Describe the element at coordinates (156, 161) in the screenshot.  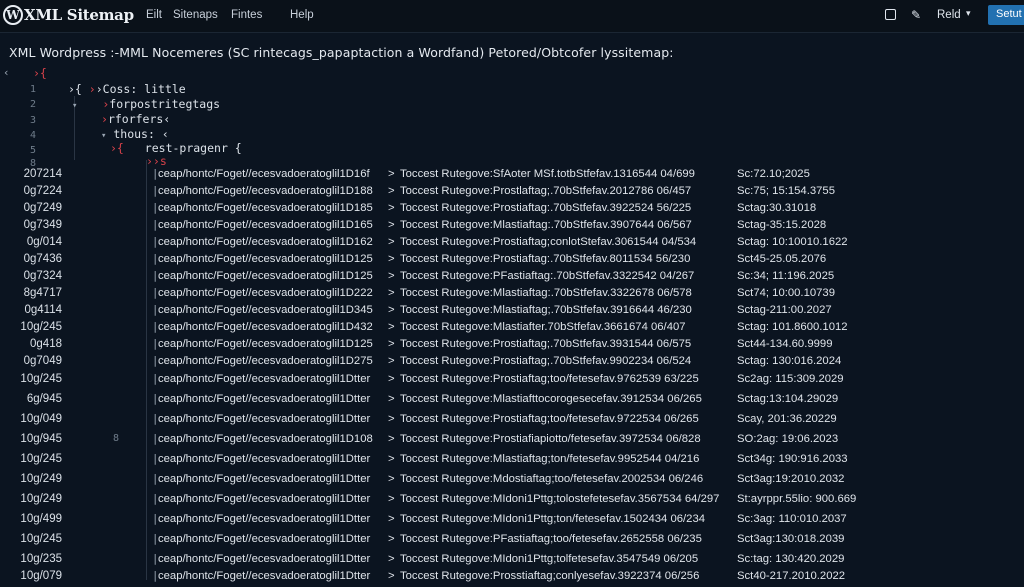
I see `tree-node: ››s` at that location.